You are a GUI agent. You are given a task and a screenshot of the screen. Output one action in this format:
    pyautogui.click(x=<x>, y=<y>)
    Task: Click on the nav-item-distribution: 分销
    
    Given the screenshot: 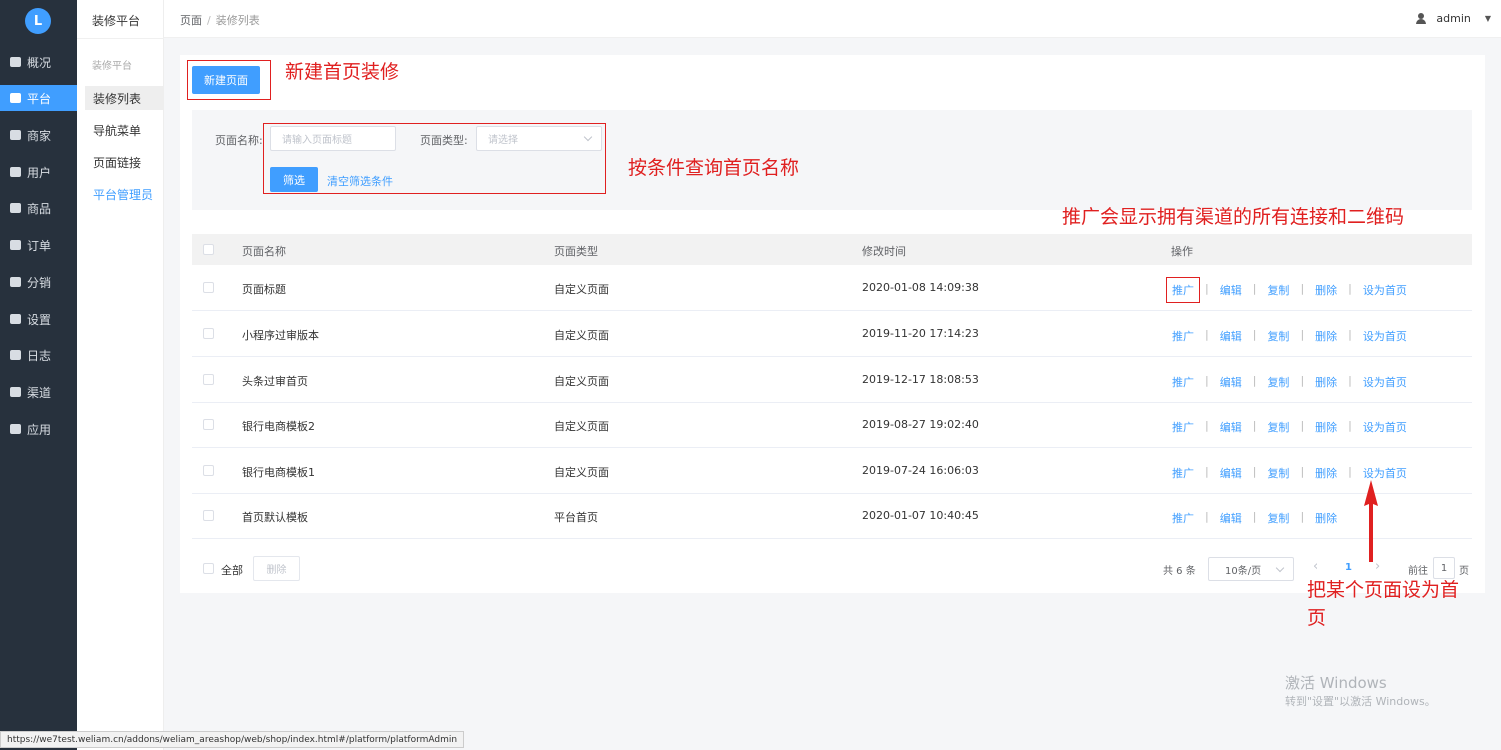 What is the action you would take?
    pyautogui.click(x=38, y=282)
    